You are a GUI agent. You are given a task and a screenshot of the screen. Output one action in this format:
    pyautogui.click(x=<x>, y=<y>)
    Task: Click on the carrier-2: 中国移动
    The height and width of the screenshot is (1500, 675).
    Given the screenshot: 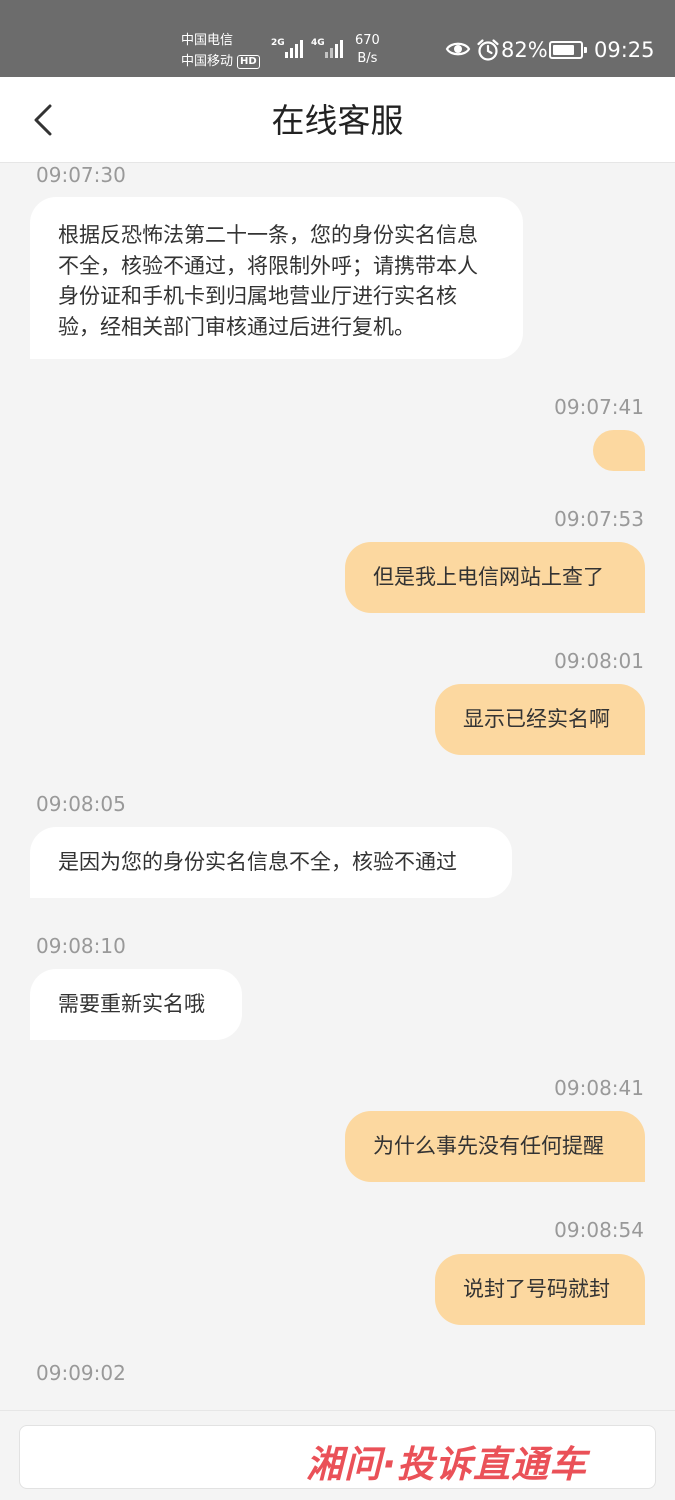 What is the action you would take?
    pyautogui.click(x=207, y=61)
    